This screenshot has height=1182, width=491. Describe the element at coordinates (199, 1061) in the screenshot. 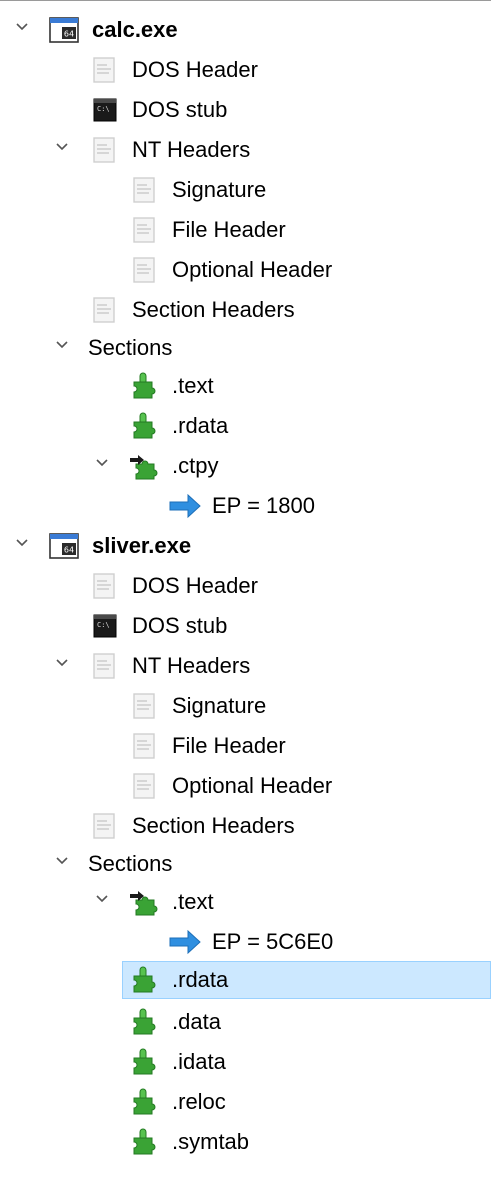

I see `node-label: .idata` at that location.